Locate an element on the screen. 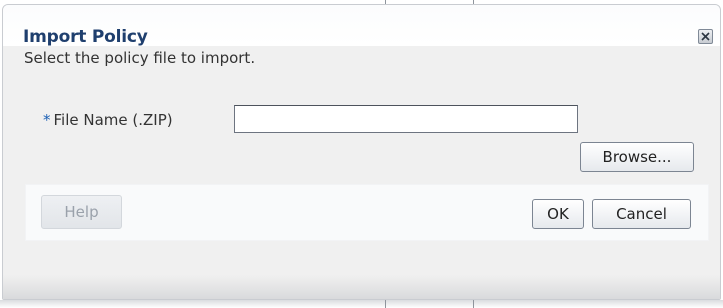 The width and height of the screenshot is (723, 308). ok-button: OK is located at coordinates (558, 214).